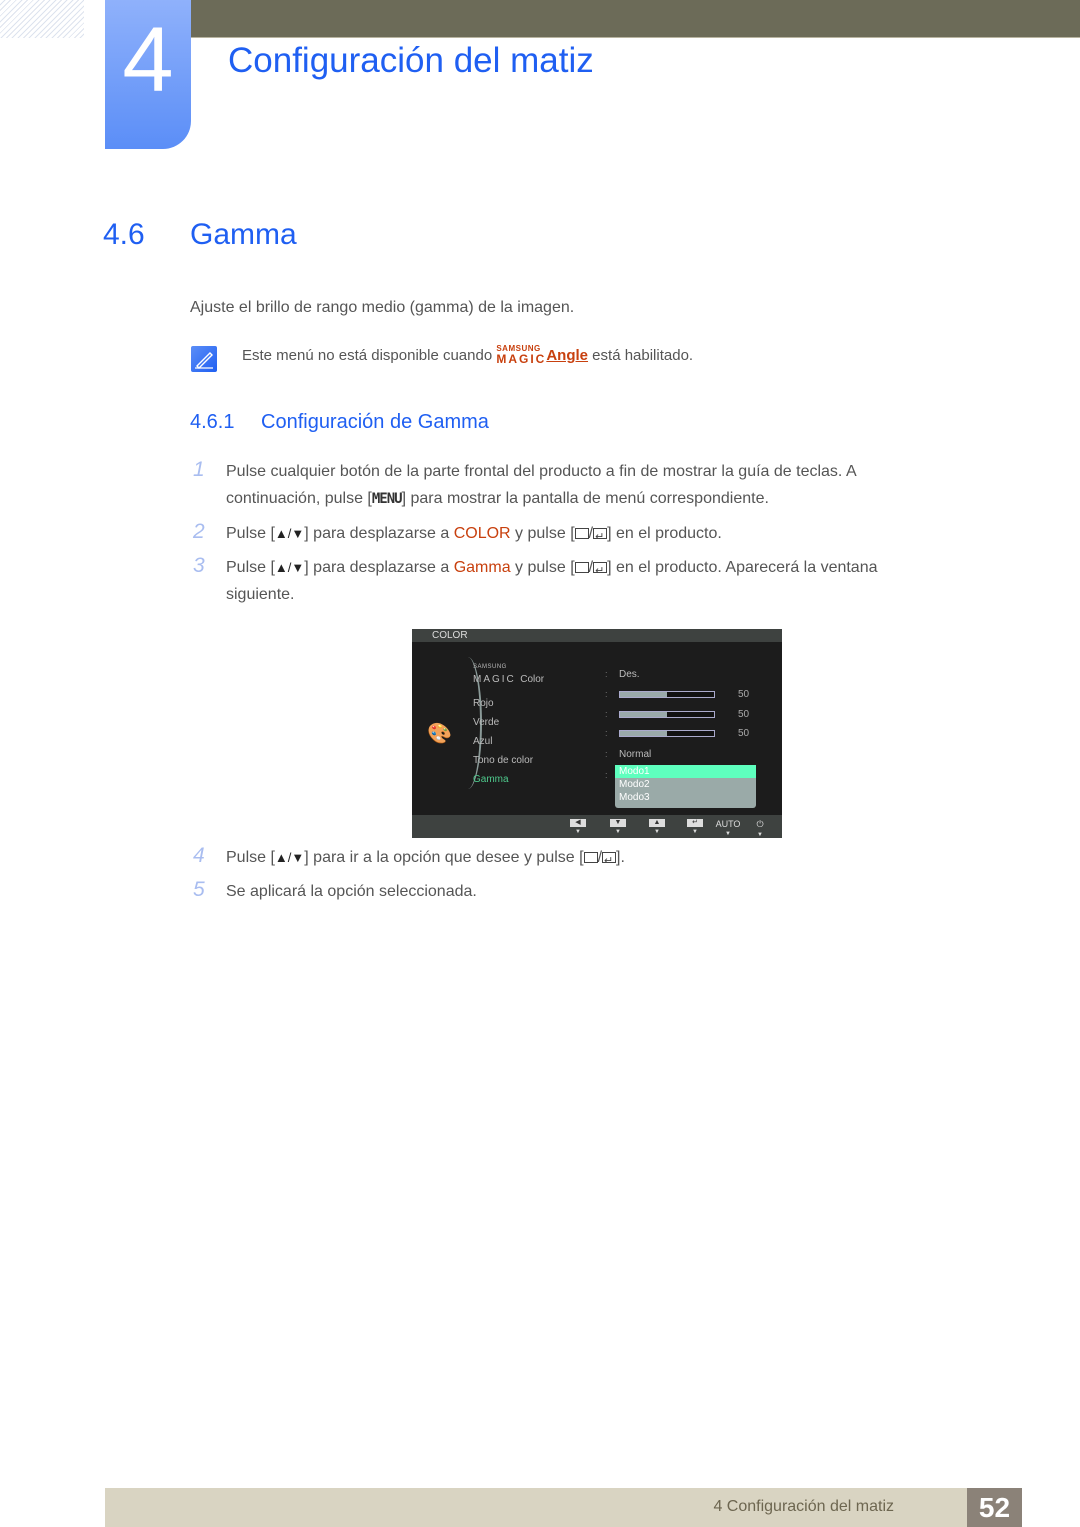  Describe the element at coordinates (199, 565) in the screenshot. I see `step-number: 3` at that location.